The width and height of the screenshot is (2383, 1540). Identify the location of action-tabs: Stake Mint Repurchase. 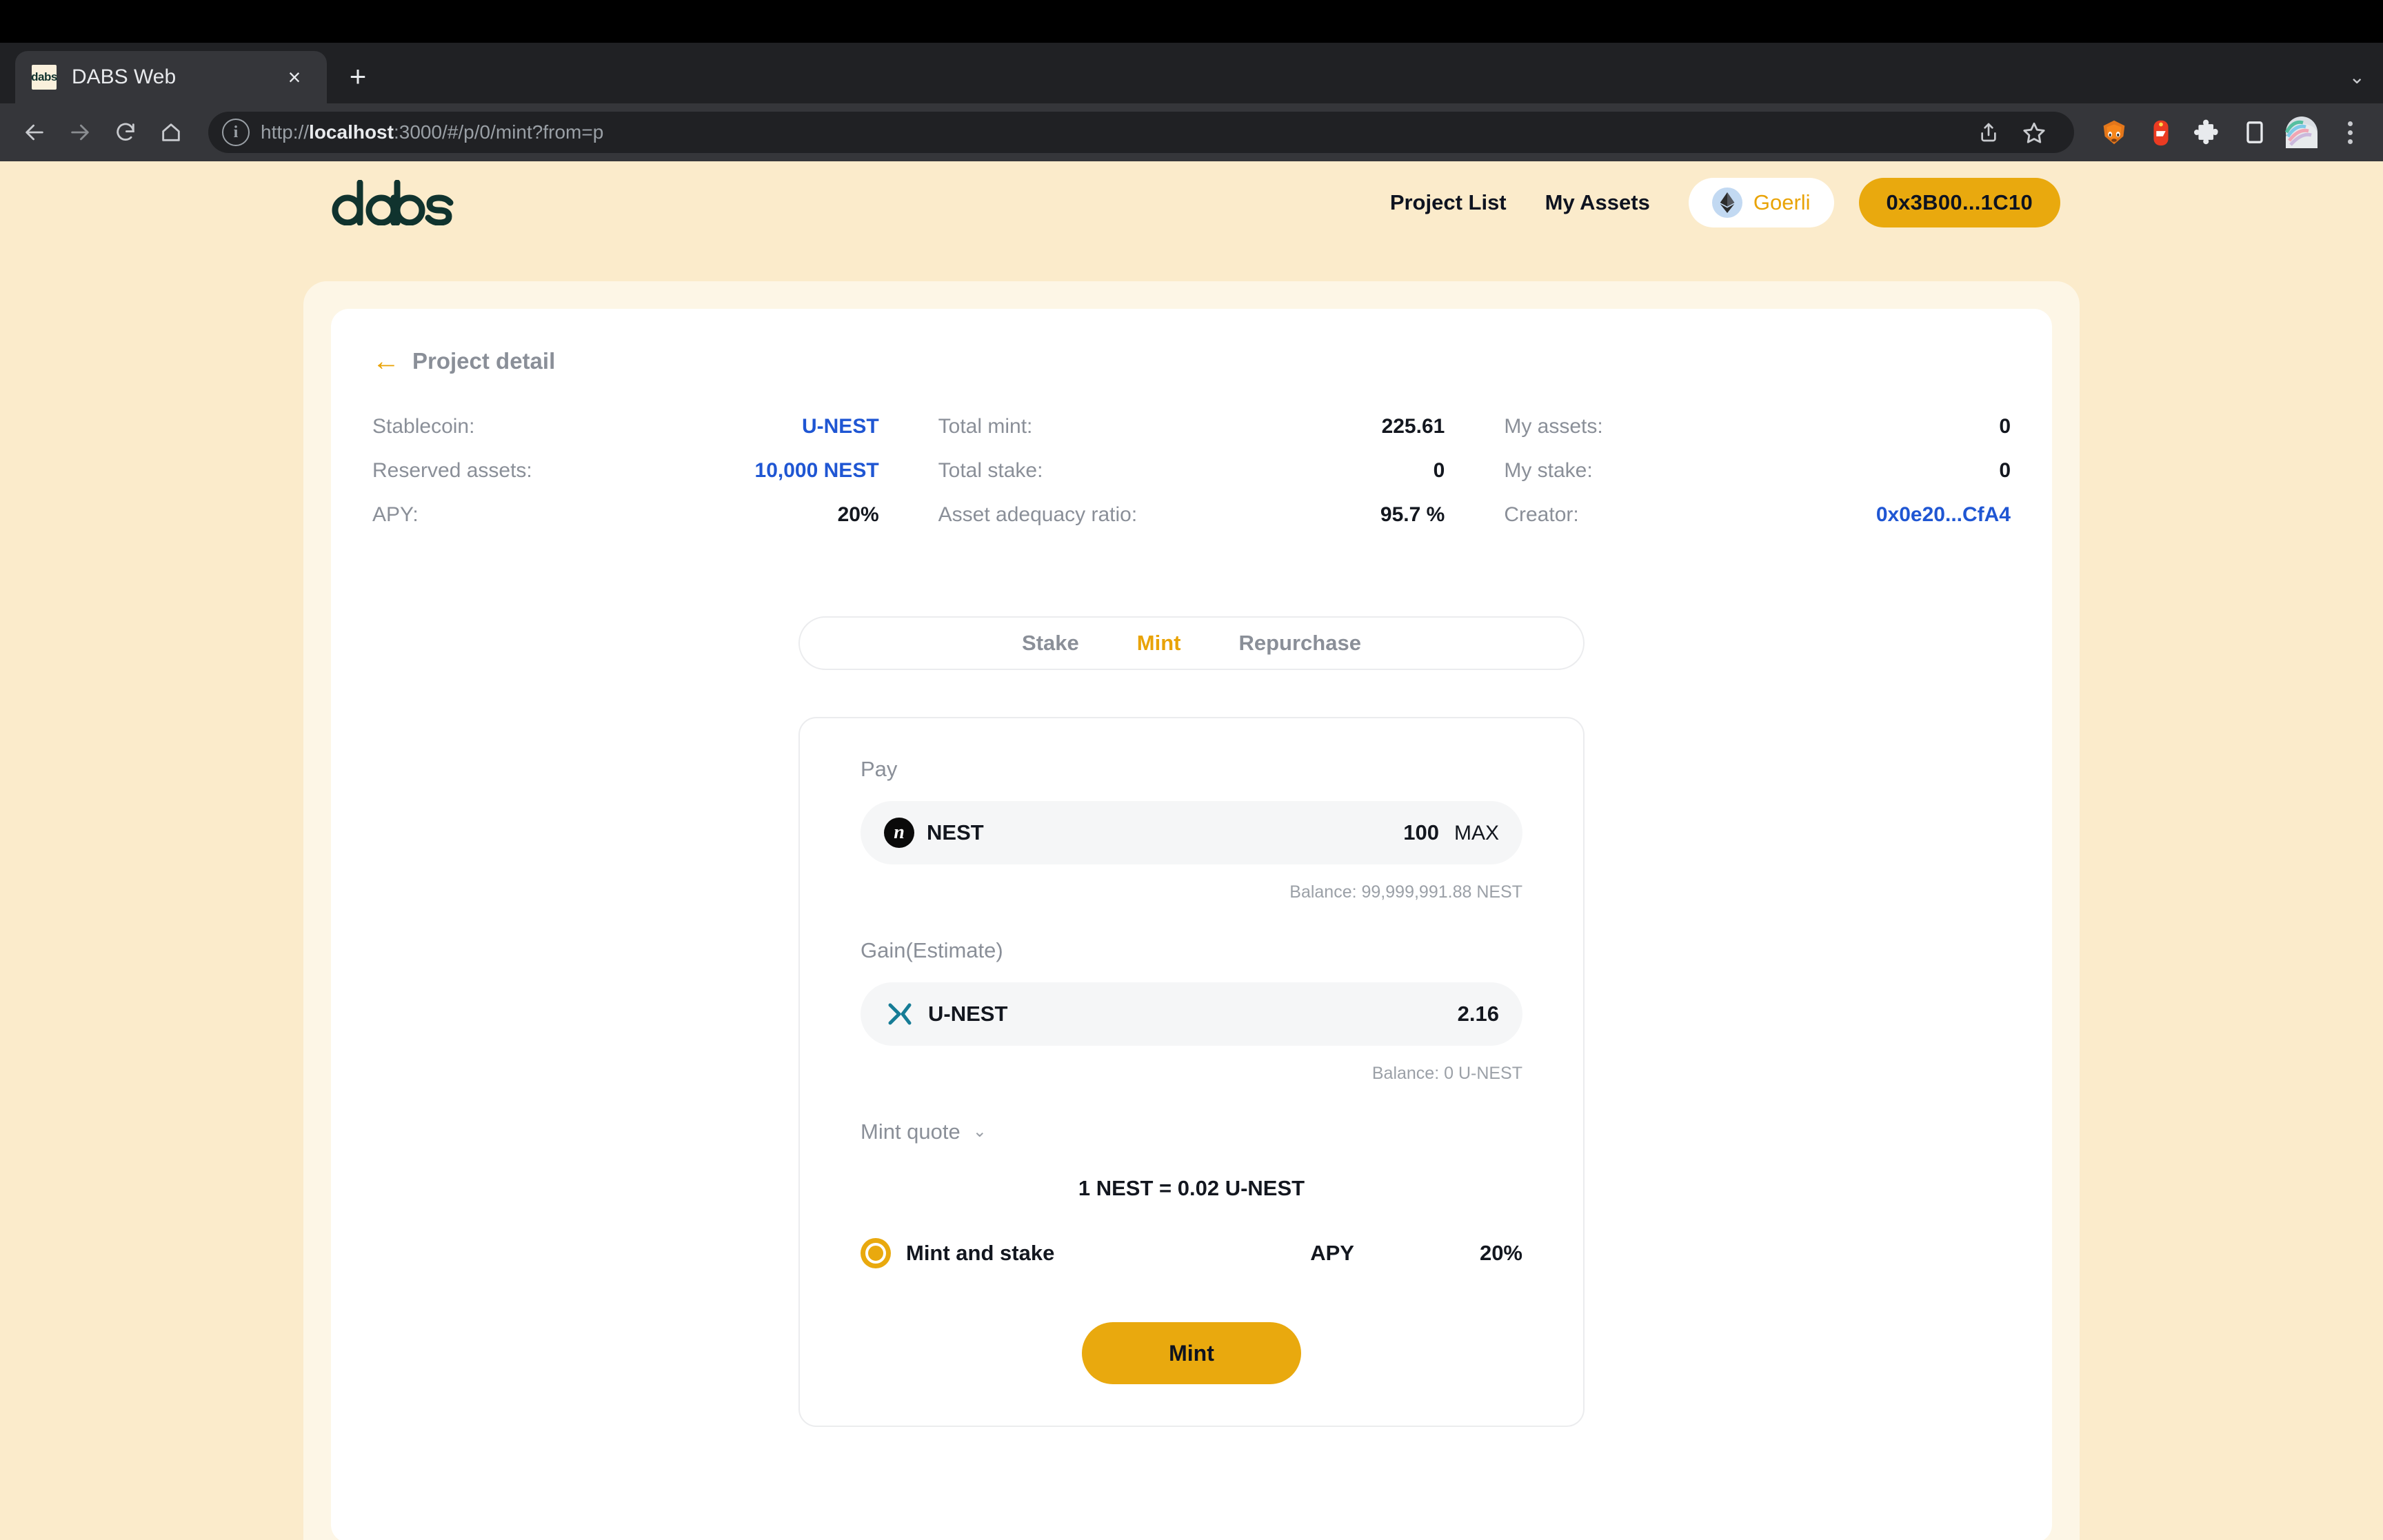
(1191, 643).